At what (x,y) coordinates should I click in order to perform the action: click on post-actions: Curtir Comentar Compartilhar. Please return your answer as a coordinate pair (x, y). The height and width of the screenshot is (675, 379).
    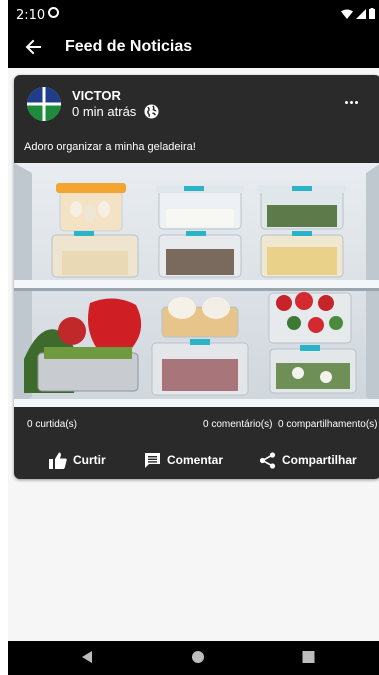
    Looking at the image, I should click on (196, 460).